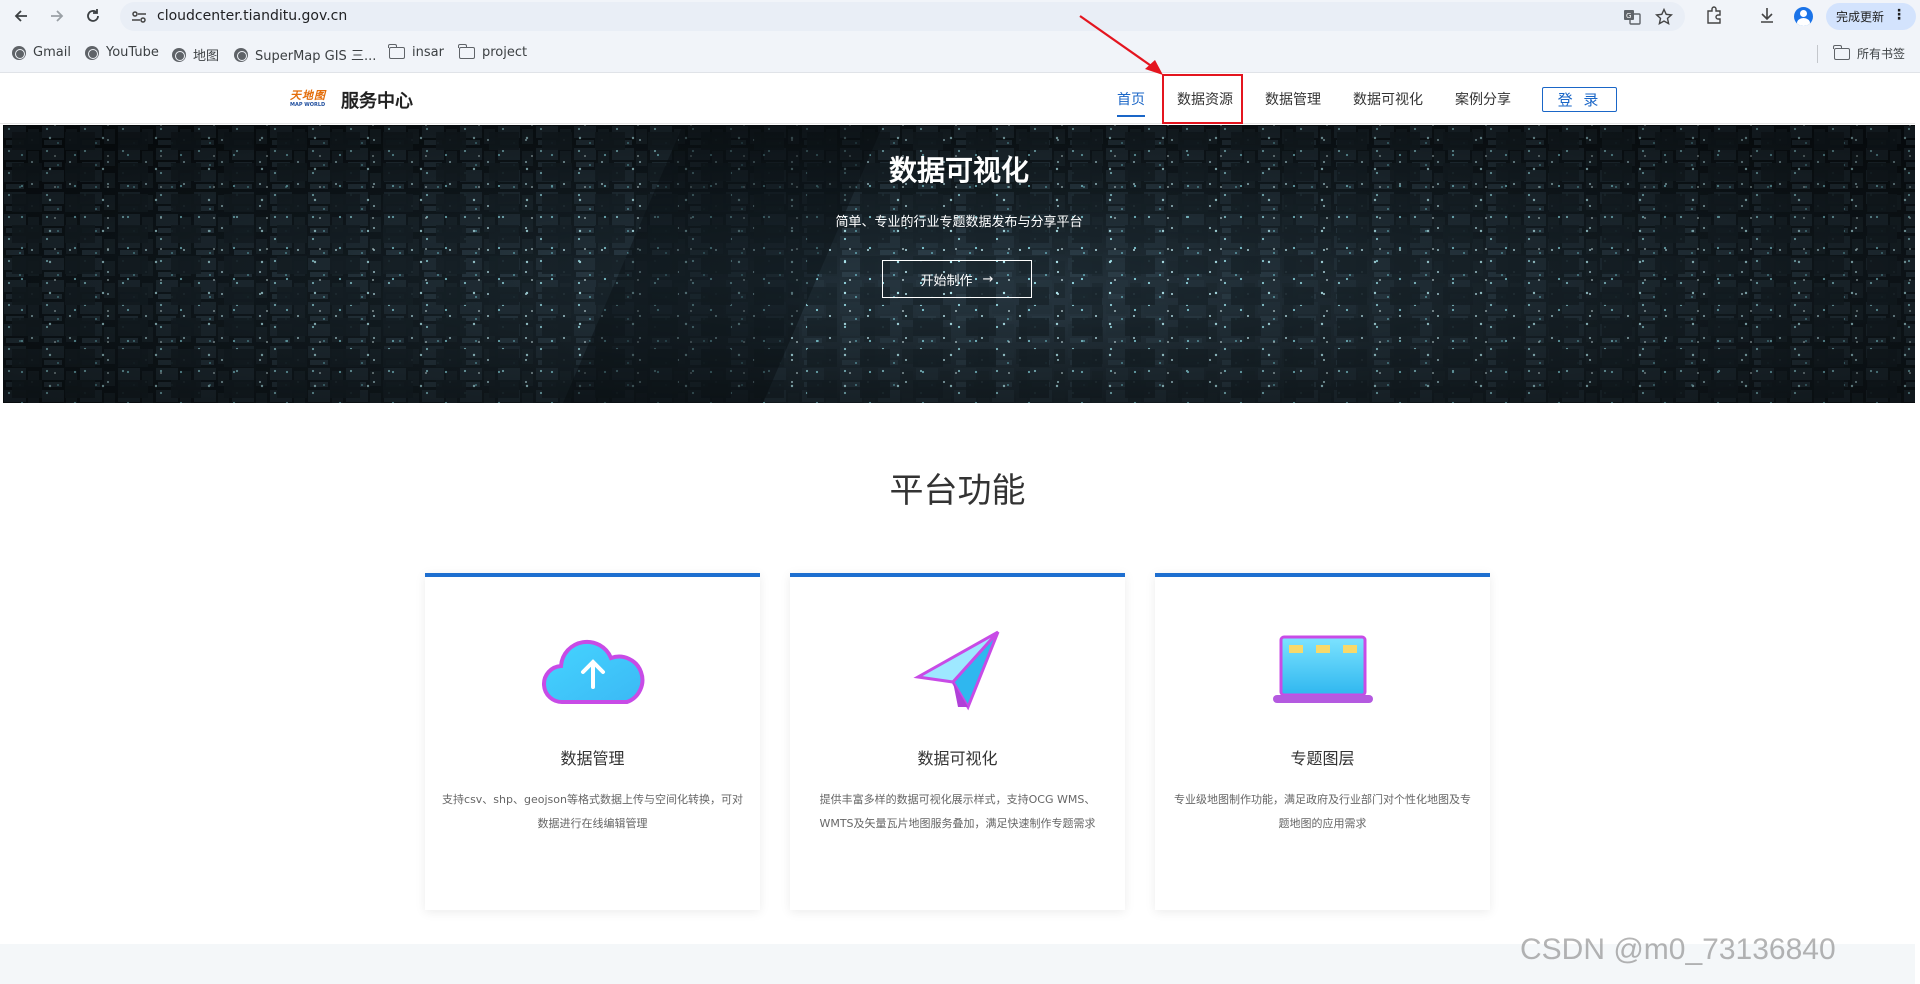  Describe the element at coordinates (252, 16) in the screenshot. I see `url-text: cloudcenter.tianditu.gov.cn` at that location.